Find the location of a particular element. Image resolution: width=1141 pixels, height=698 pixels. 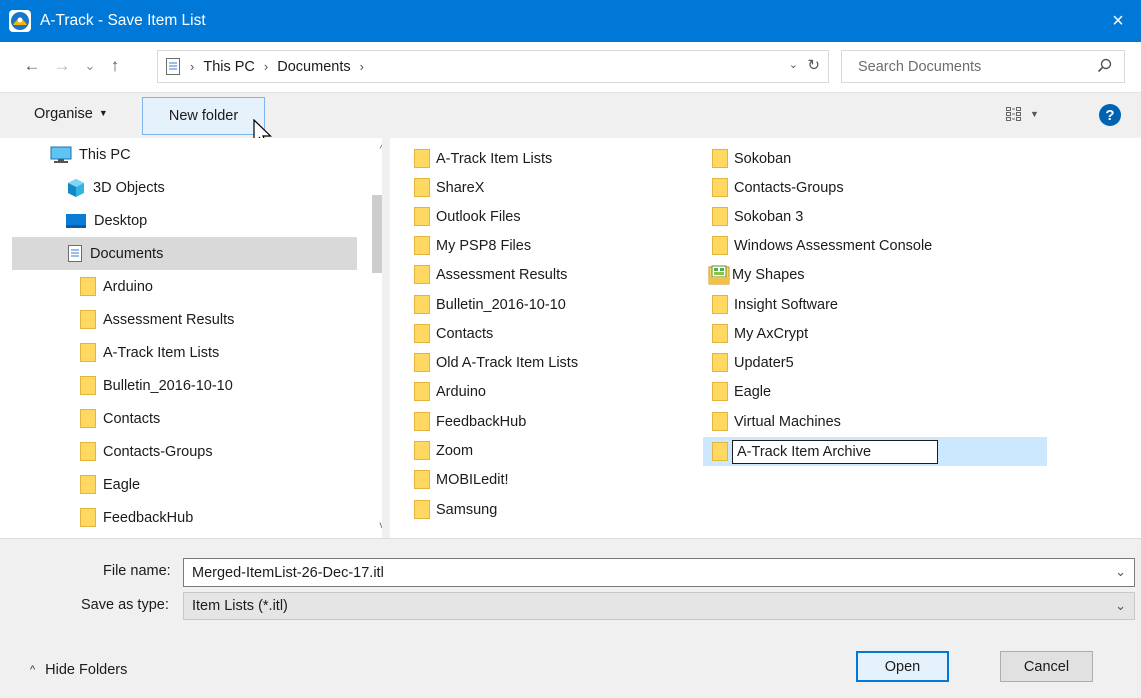

folder-label: My AxCrypt is located at coordinates (771, 333).